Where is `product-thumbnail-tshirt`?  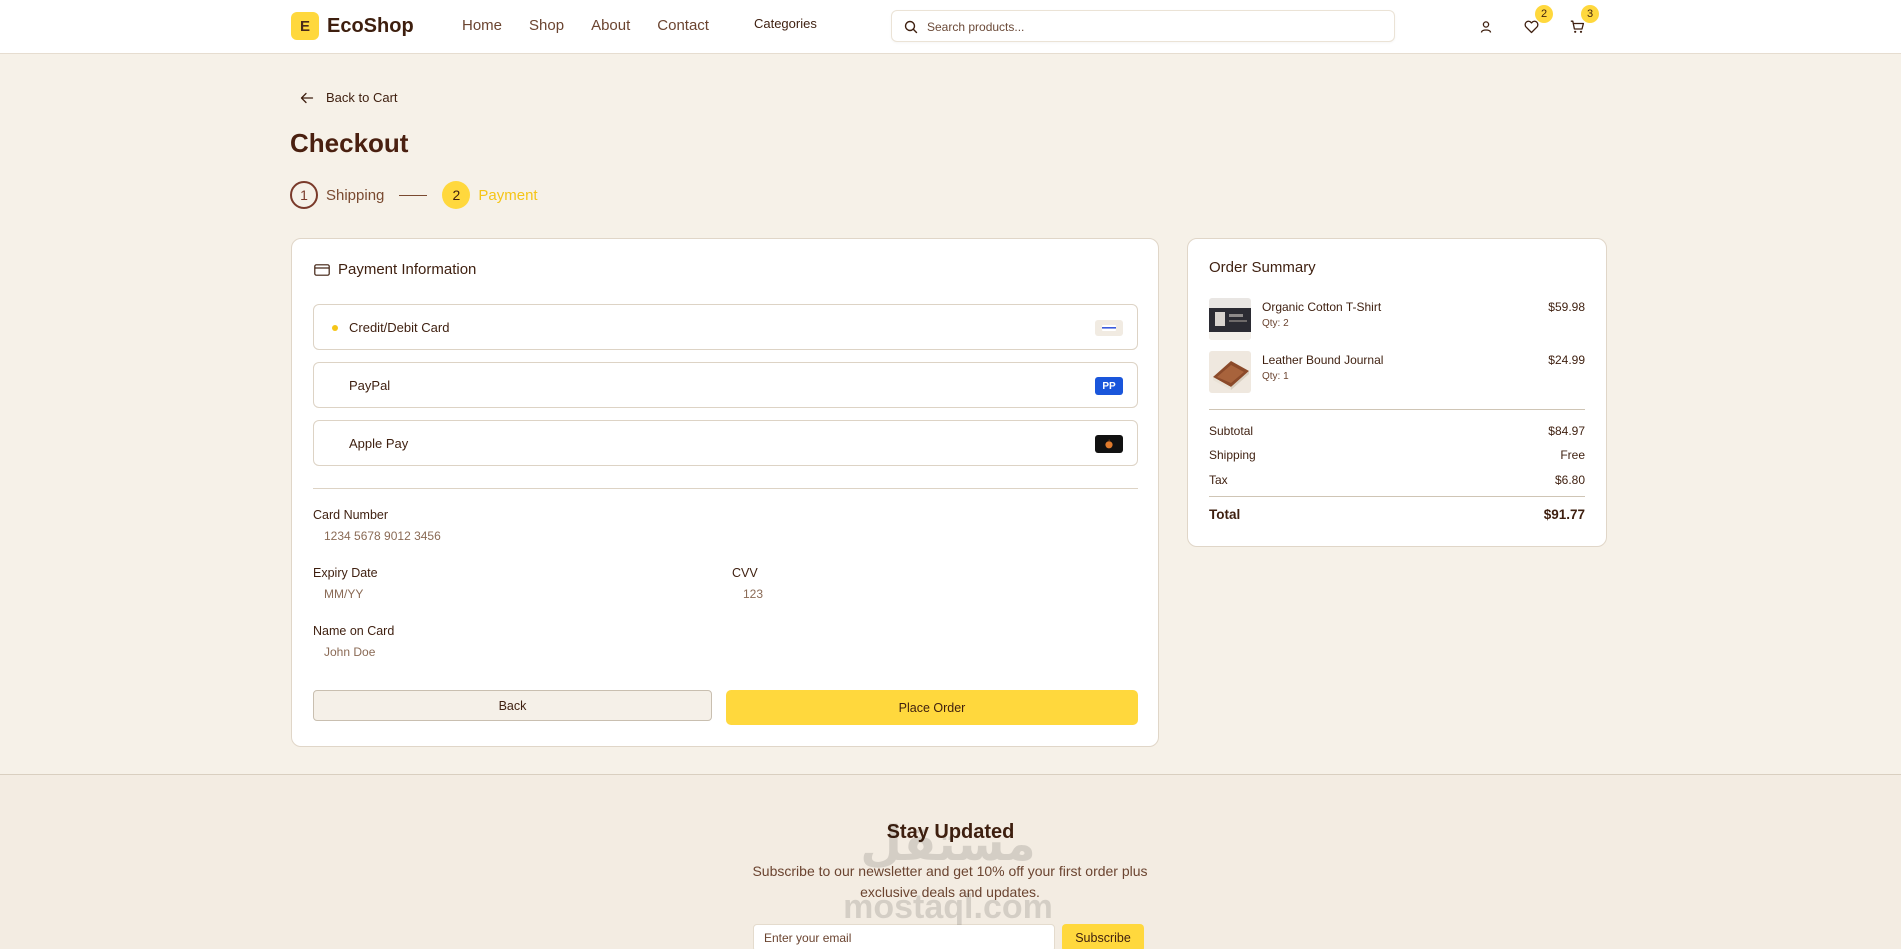 product-thumbnail-tshirt is located at coordinates (1230, 319).